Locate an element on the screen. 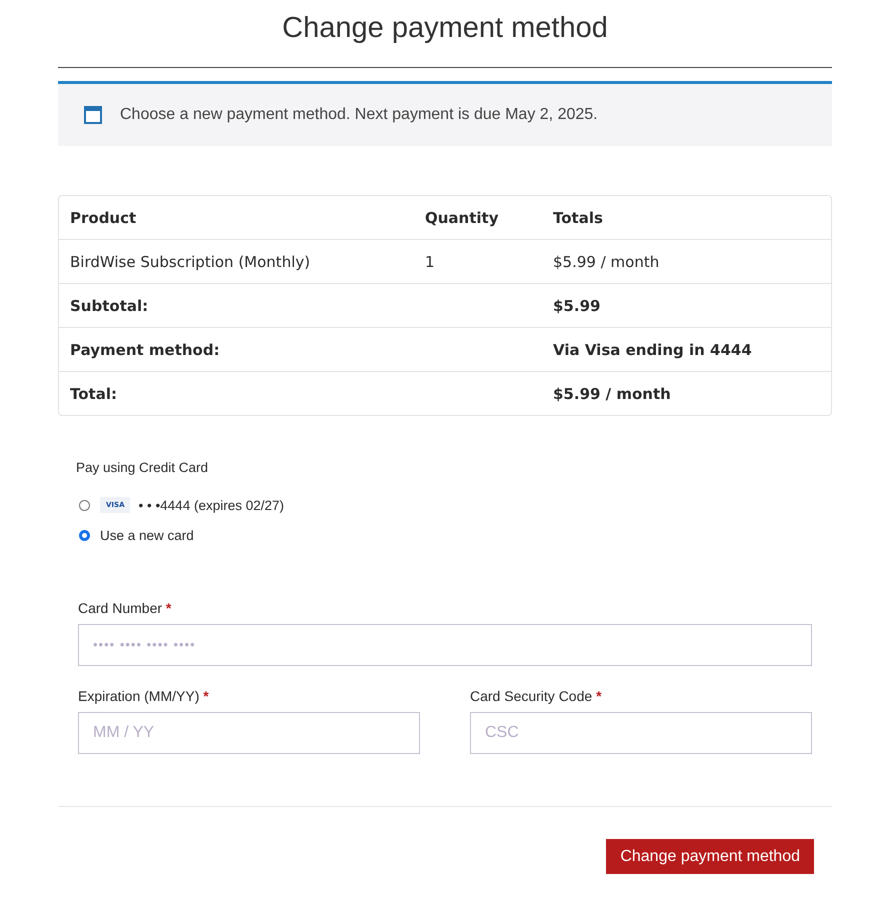 This screenshot has height=900, width=890. change-payment-button: Change payment method is located at coordinates (710, 856).